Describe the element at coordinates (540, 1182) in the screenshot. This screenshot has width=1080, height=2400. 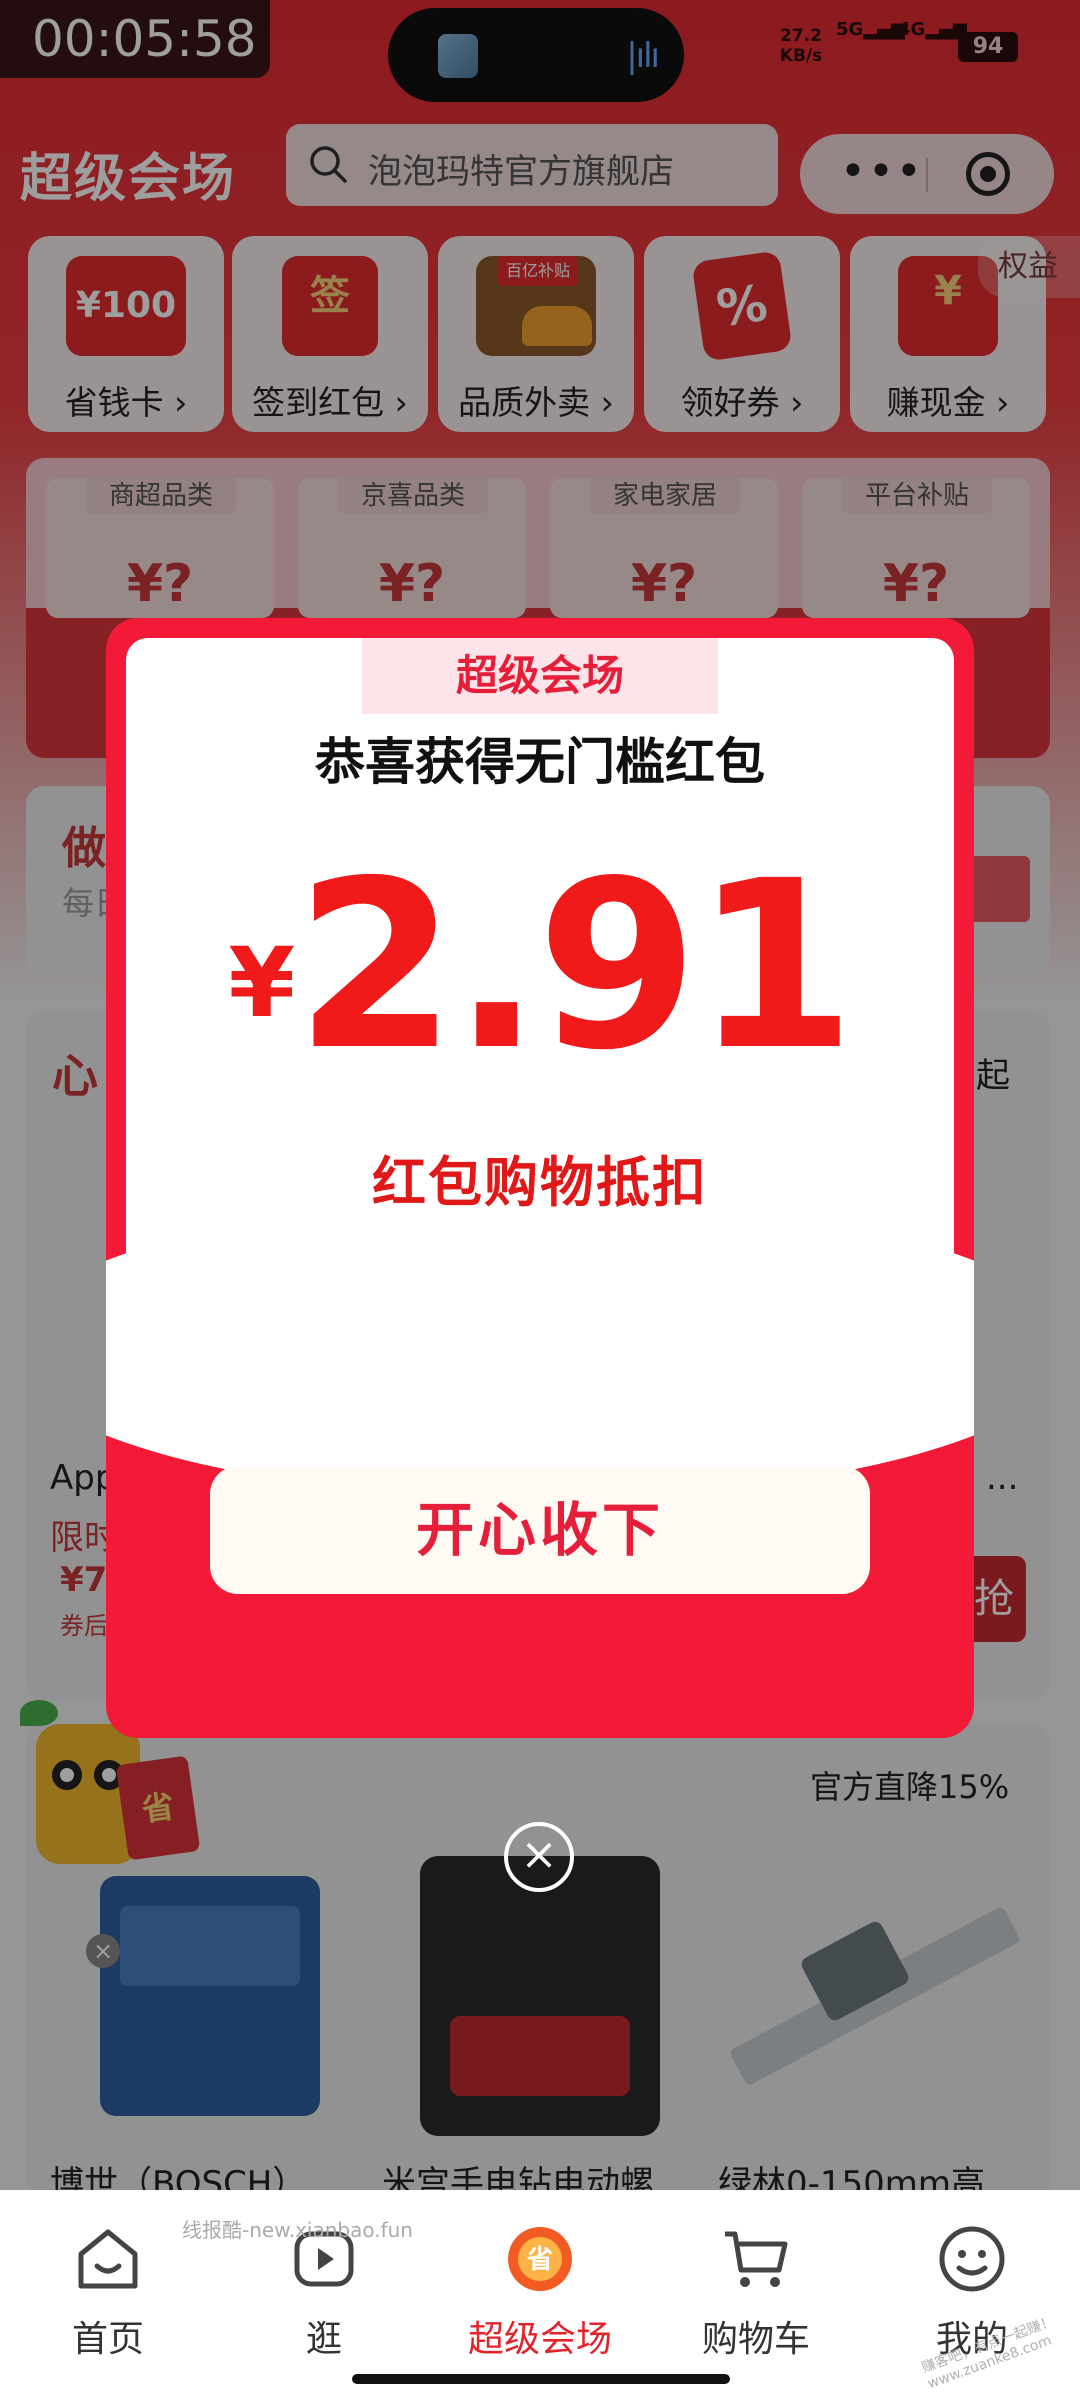
I see `modal-subtitle: 红包购物抵扣` at that location.